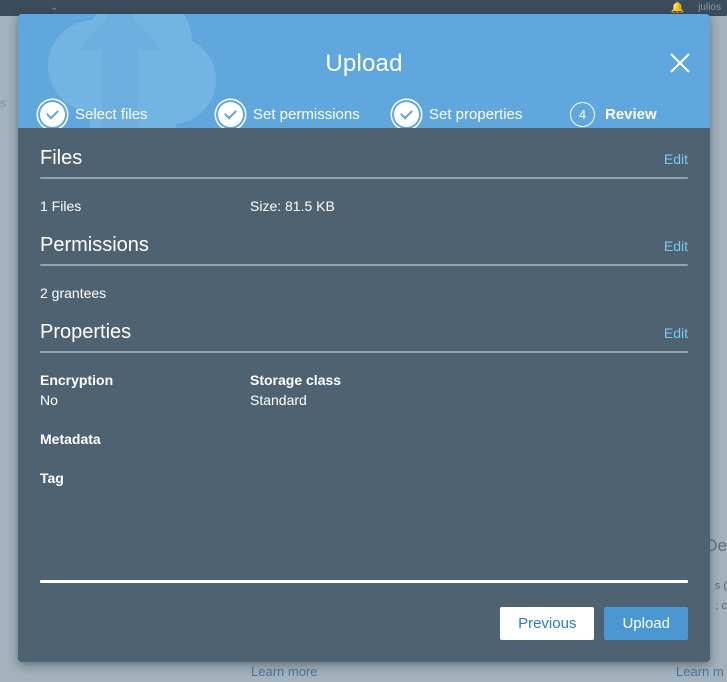 The width and height of the screenshot is (727, 682). Describe the element at coordinates (364, 63) in the screenshot. I see `modal-title: Upload` at that location.